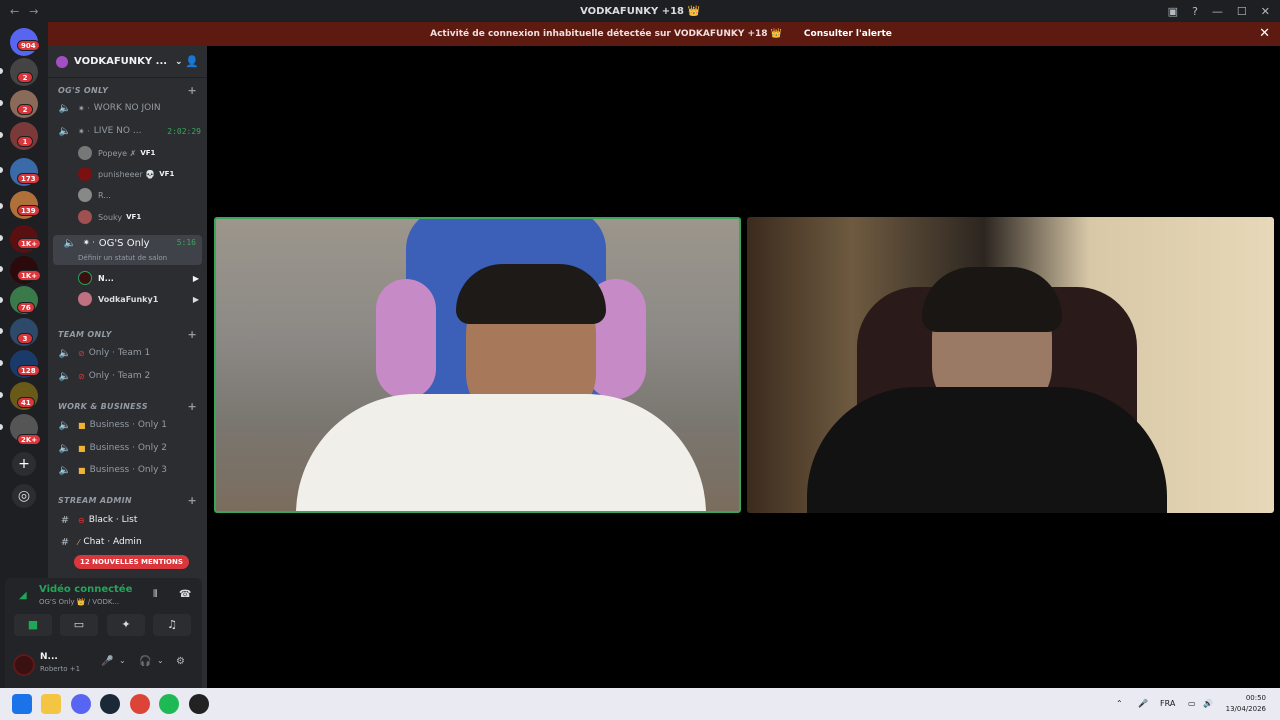  Describe the element at coordinates (84, 108) in the screenshot. I see `channel-prefix: ✷ ·` at that location.